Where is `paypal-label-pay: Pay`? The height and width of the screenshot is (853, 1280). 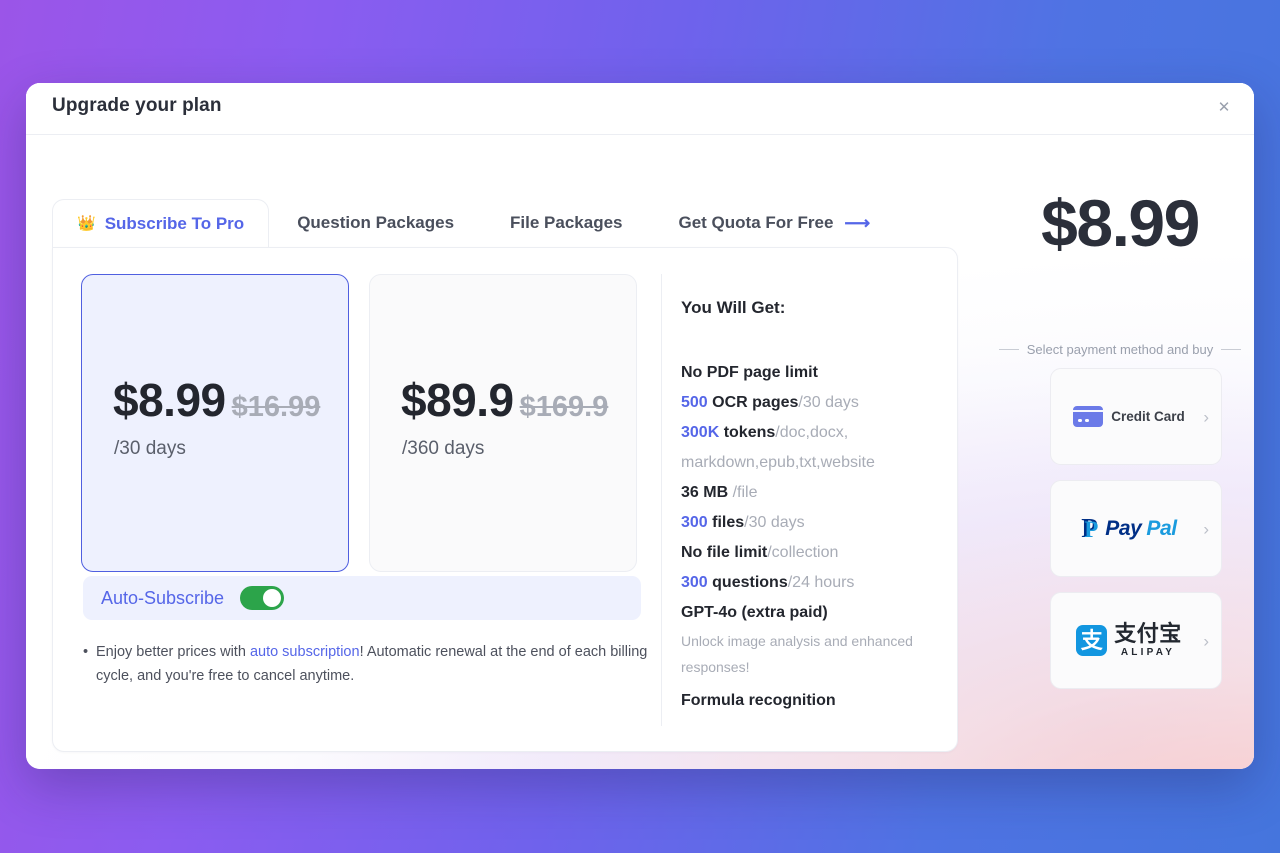 paypal-label-pay: Pay is located at coordinates (1123, 528).